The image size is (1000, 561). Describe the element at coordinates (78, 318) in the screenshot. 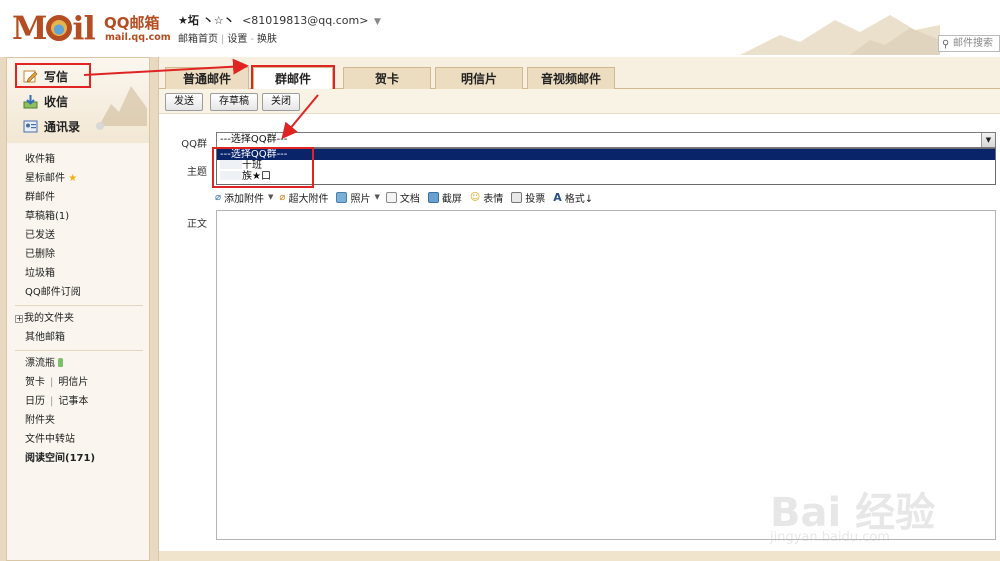

I see `sidebar-item-my-folders: +我的文件夹` at that location.